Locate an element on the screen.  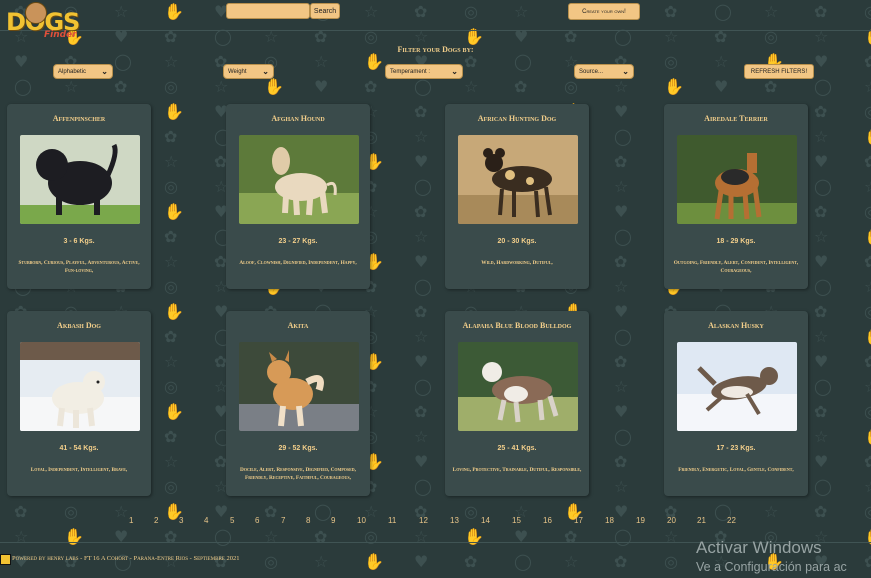
weight-select-value: Weight is located at coordinates (237, 71).